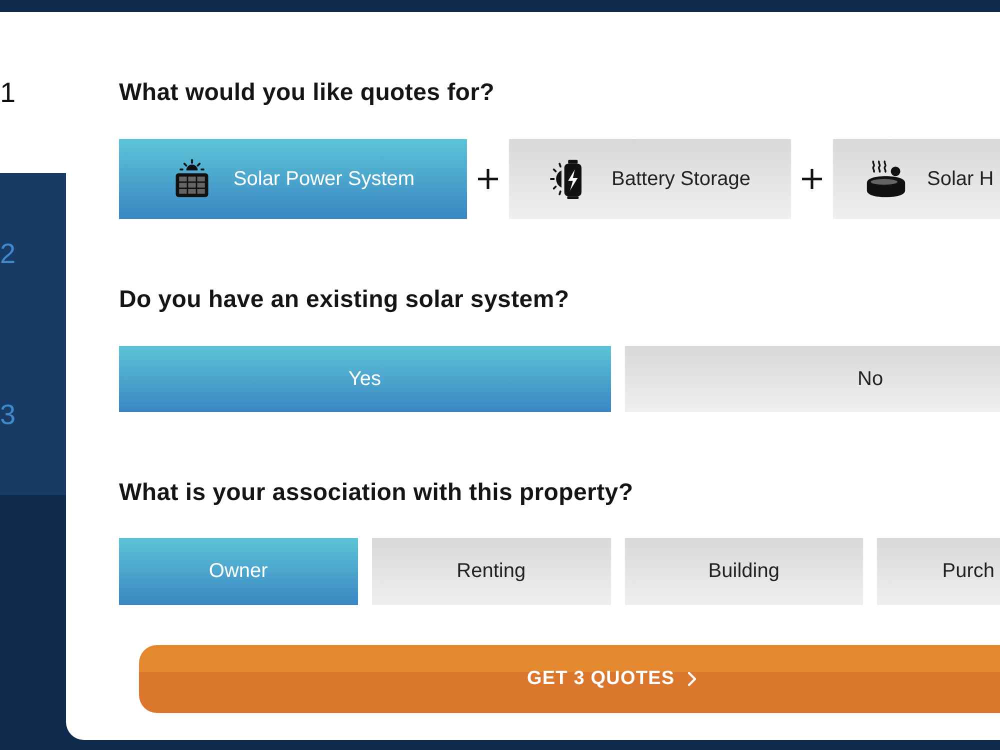 The height and width of the screenshot is (750, 1000). What do you see at coordinates (376, 493) in the screenshot?
I see `question-title: What is your association with this property?` at bounding box center [376, 493].